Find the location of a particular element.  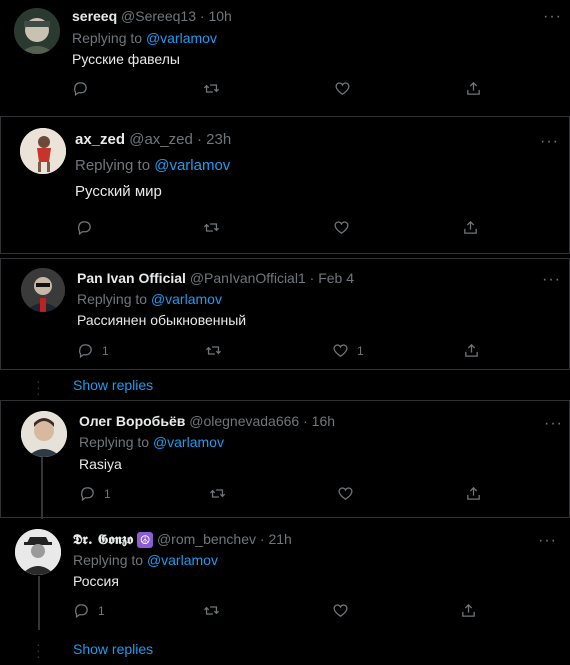

like-count: 1 is located at coordinates (360, 350).